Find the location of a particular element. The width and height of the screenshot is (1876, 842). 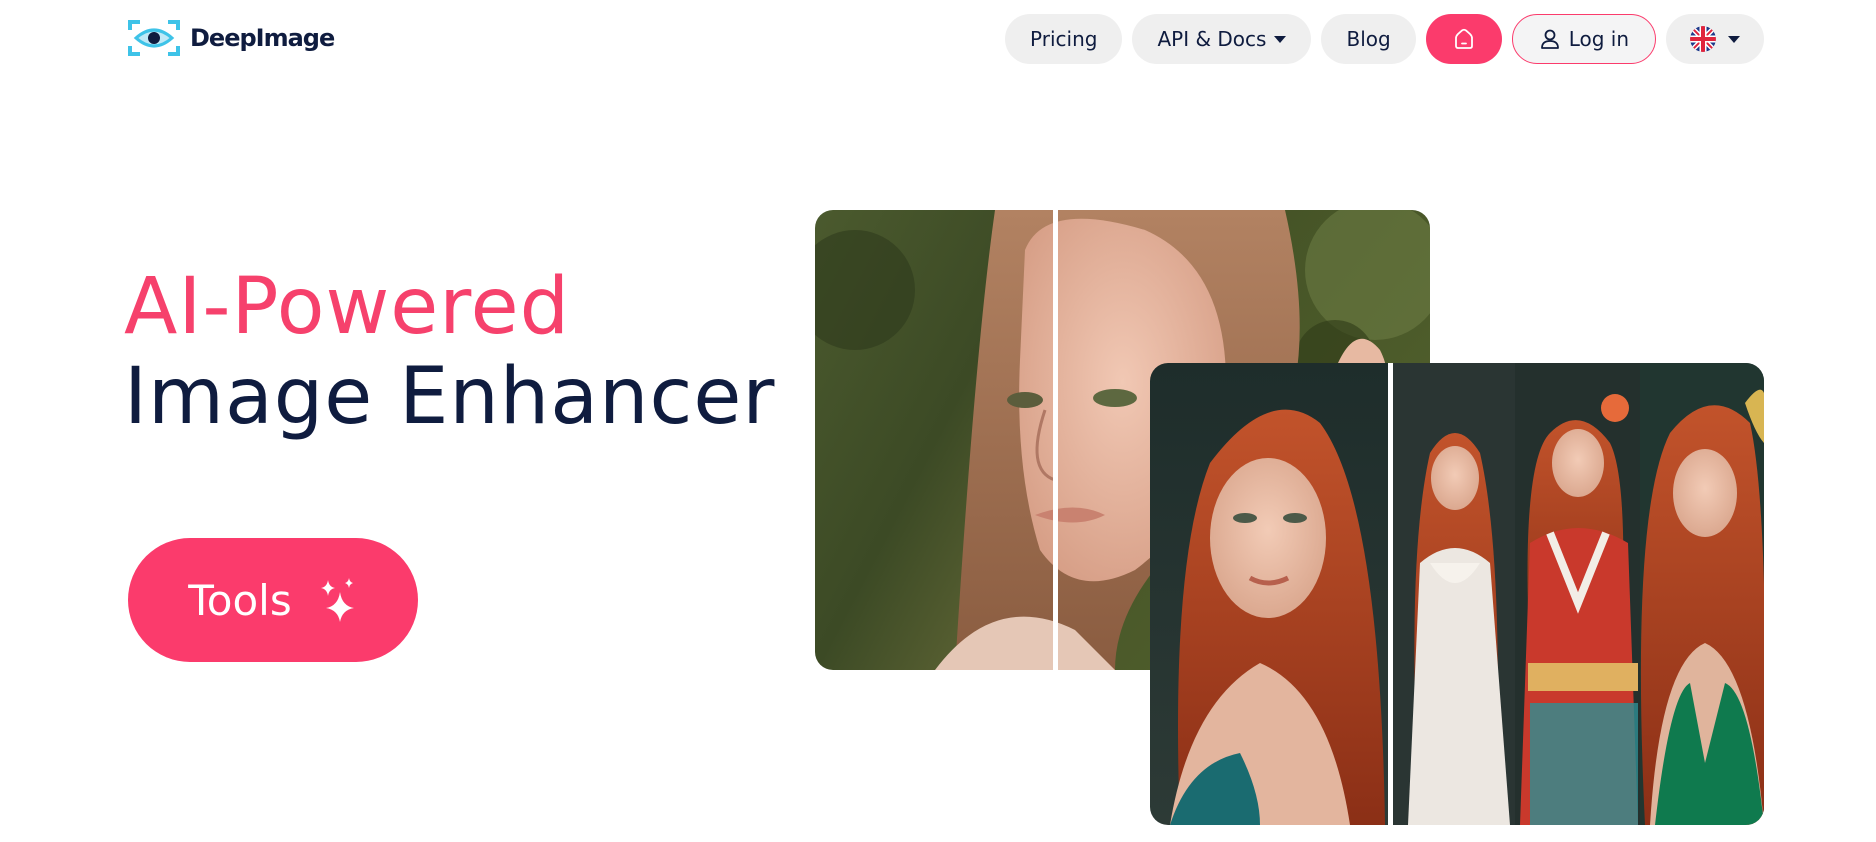

login-button: Log in is located at coordinates (1583, 39).